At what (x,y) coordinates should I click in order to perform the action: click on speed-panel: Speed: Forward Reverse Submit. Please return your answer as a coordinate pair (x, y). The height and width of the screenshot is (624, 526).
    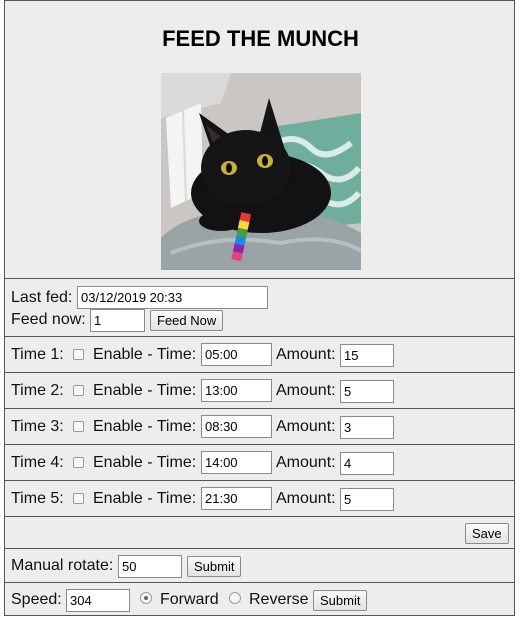
    Looking at the image, I should click on (259, 599).